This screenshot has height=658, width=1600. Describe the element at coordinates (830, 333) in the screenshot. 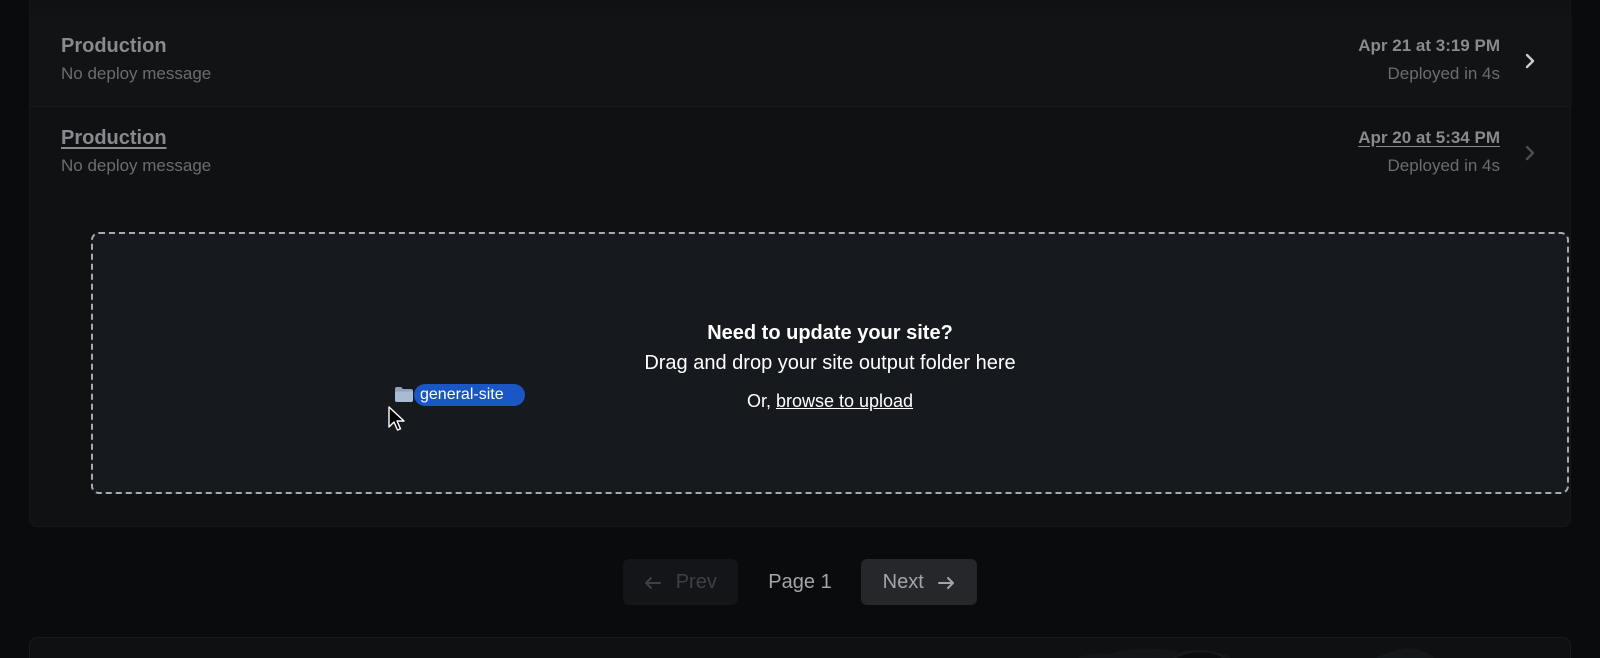

I see `dropzone-heading: Need to update your site?` at that location.